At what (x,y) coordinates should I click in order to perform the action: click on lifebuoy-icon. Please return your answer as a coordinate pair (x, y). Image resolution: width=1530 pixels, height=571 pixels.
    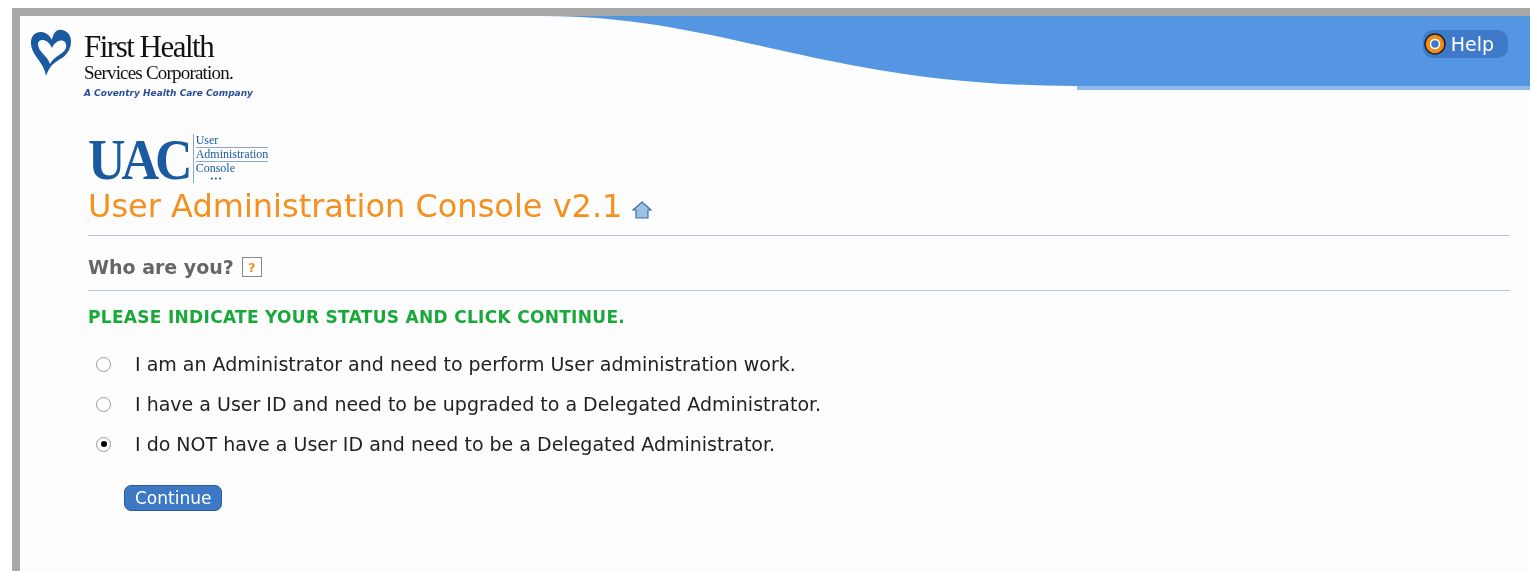
    Looking at the image, I should click on (1434, 44).